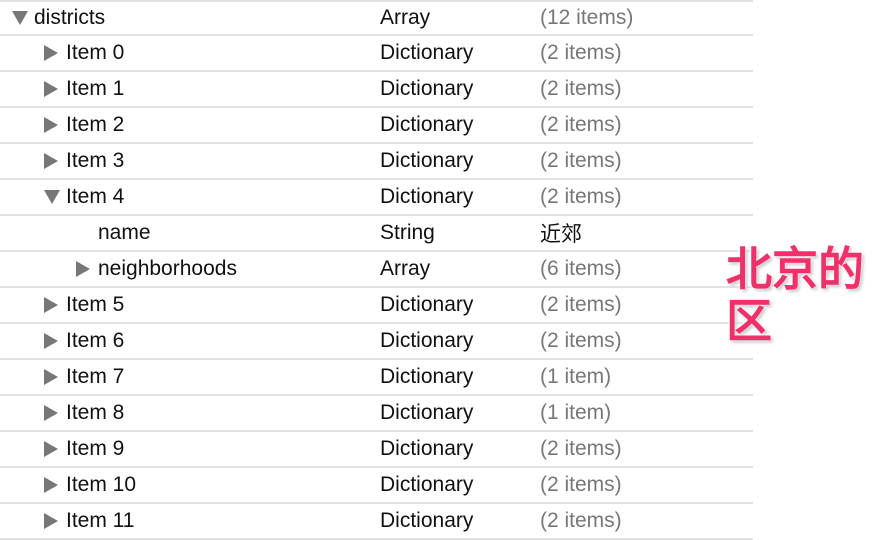 Image resolution: width=894 pixels, height=540 pixels. I want to click on row-key: Item 7, so click(95, 376).